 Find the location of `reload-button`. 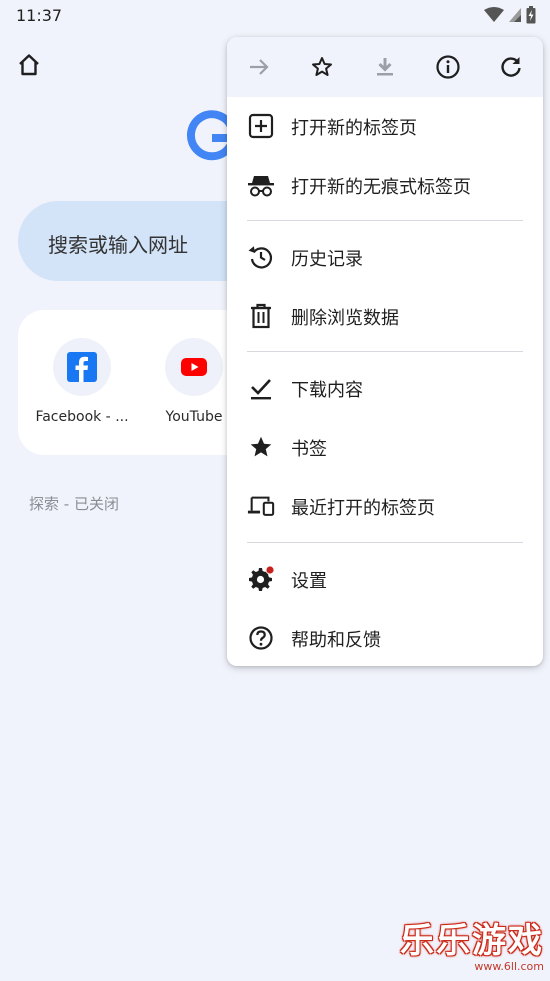

reload-button is located at coordinates (511, 67).